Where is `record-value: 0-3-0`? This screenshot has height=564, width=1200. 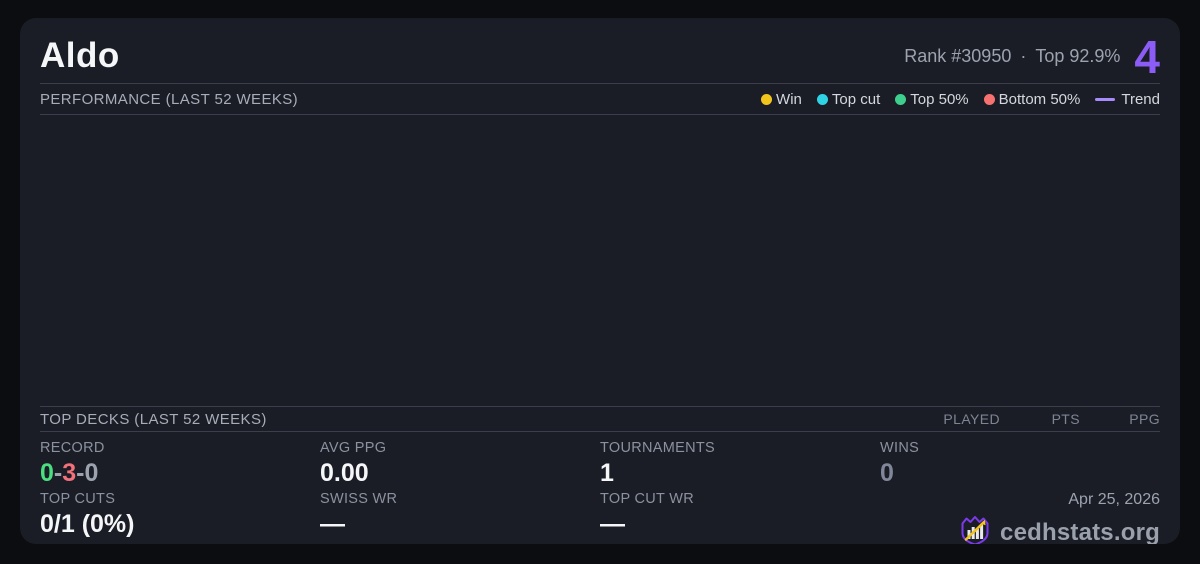 record-value: 0-3-0 is located at coordinates (180, 473).